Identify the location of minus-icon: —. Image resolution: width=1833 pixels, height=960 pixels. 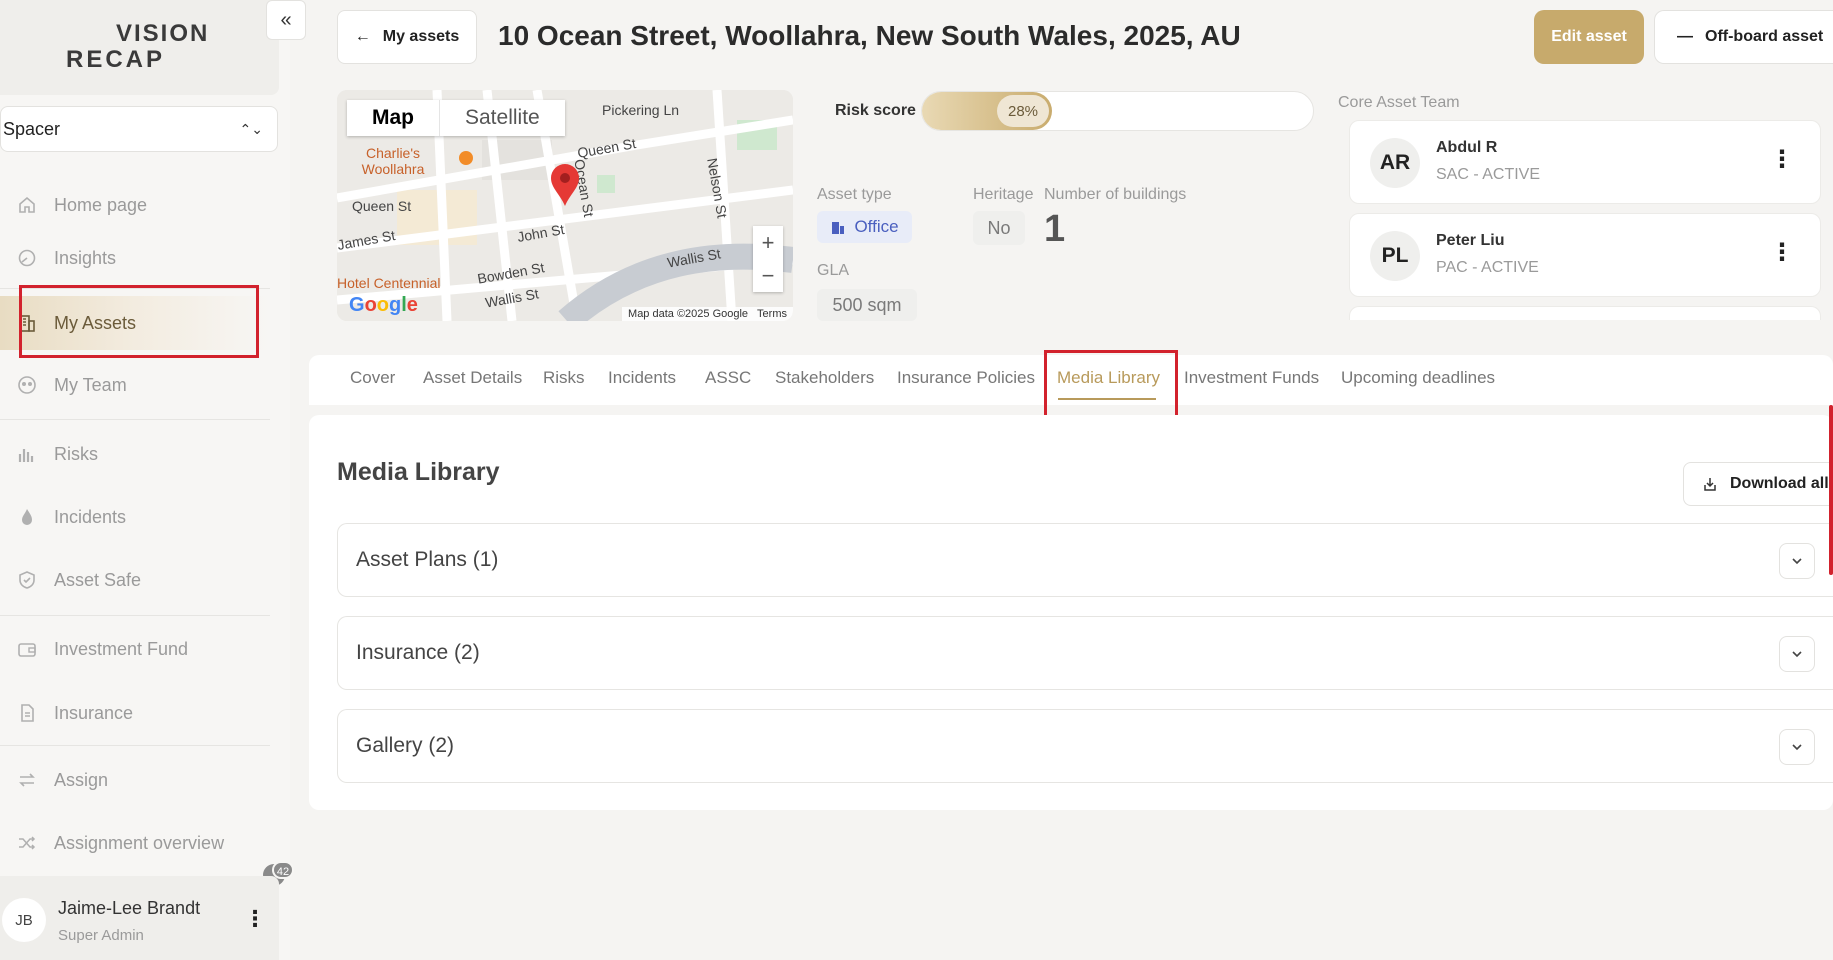
(1685, 36).